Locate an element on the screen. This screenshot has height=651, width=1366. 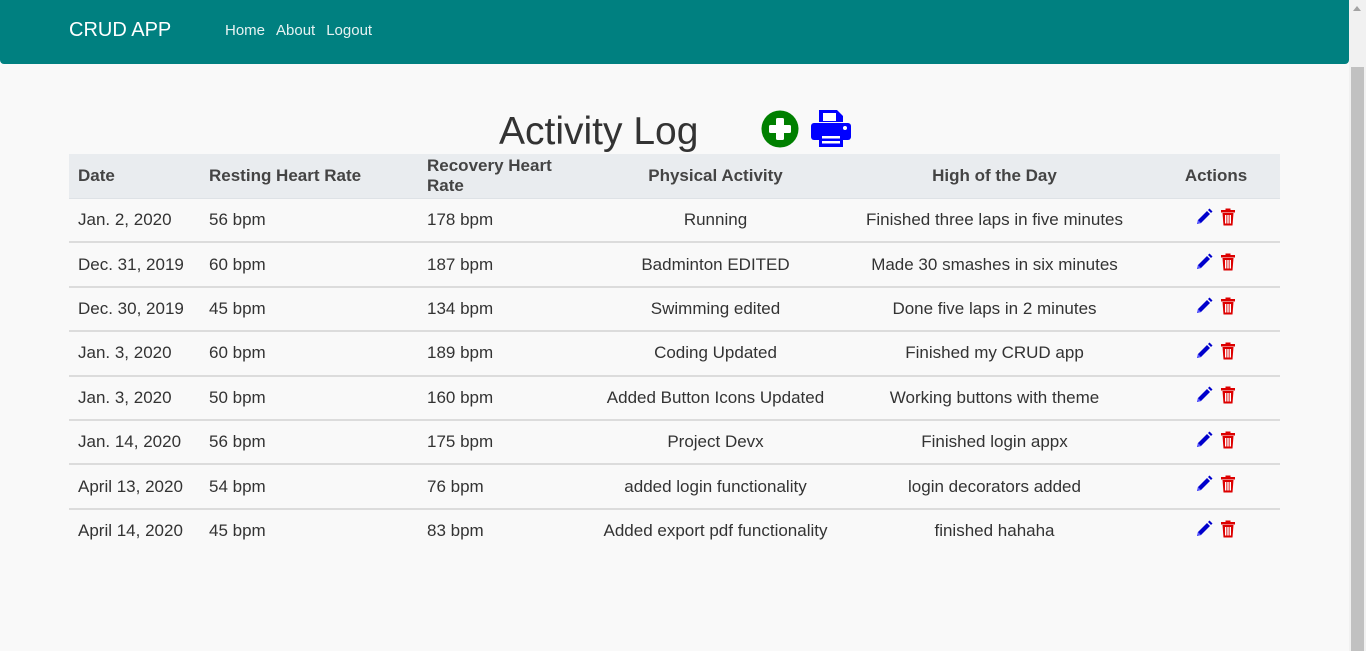
scrollbar-thumb is located at coordinates (1357, 359).